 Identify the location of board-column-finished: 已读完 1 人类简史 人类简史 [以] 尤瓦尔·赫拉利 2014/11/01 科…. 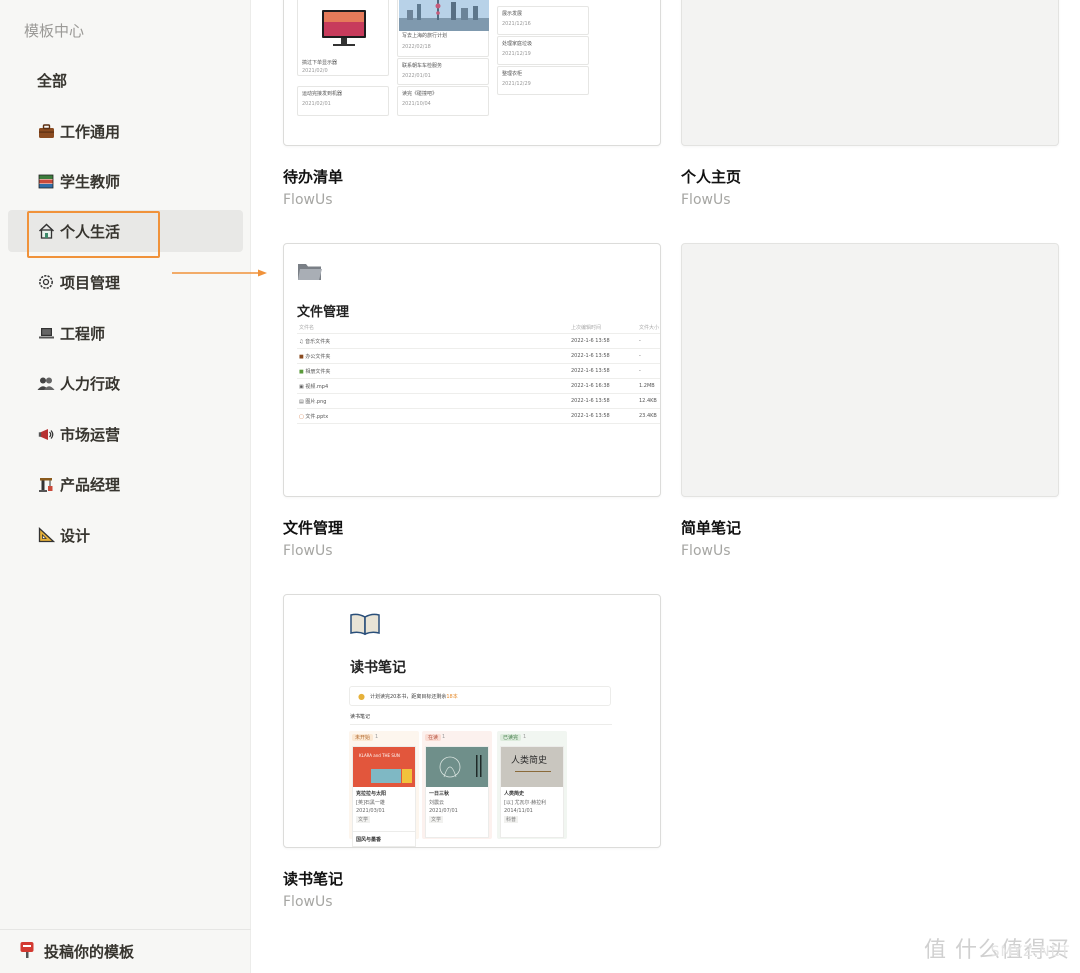
(532, 785).